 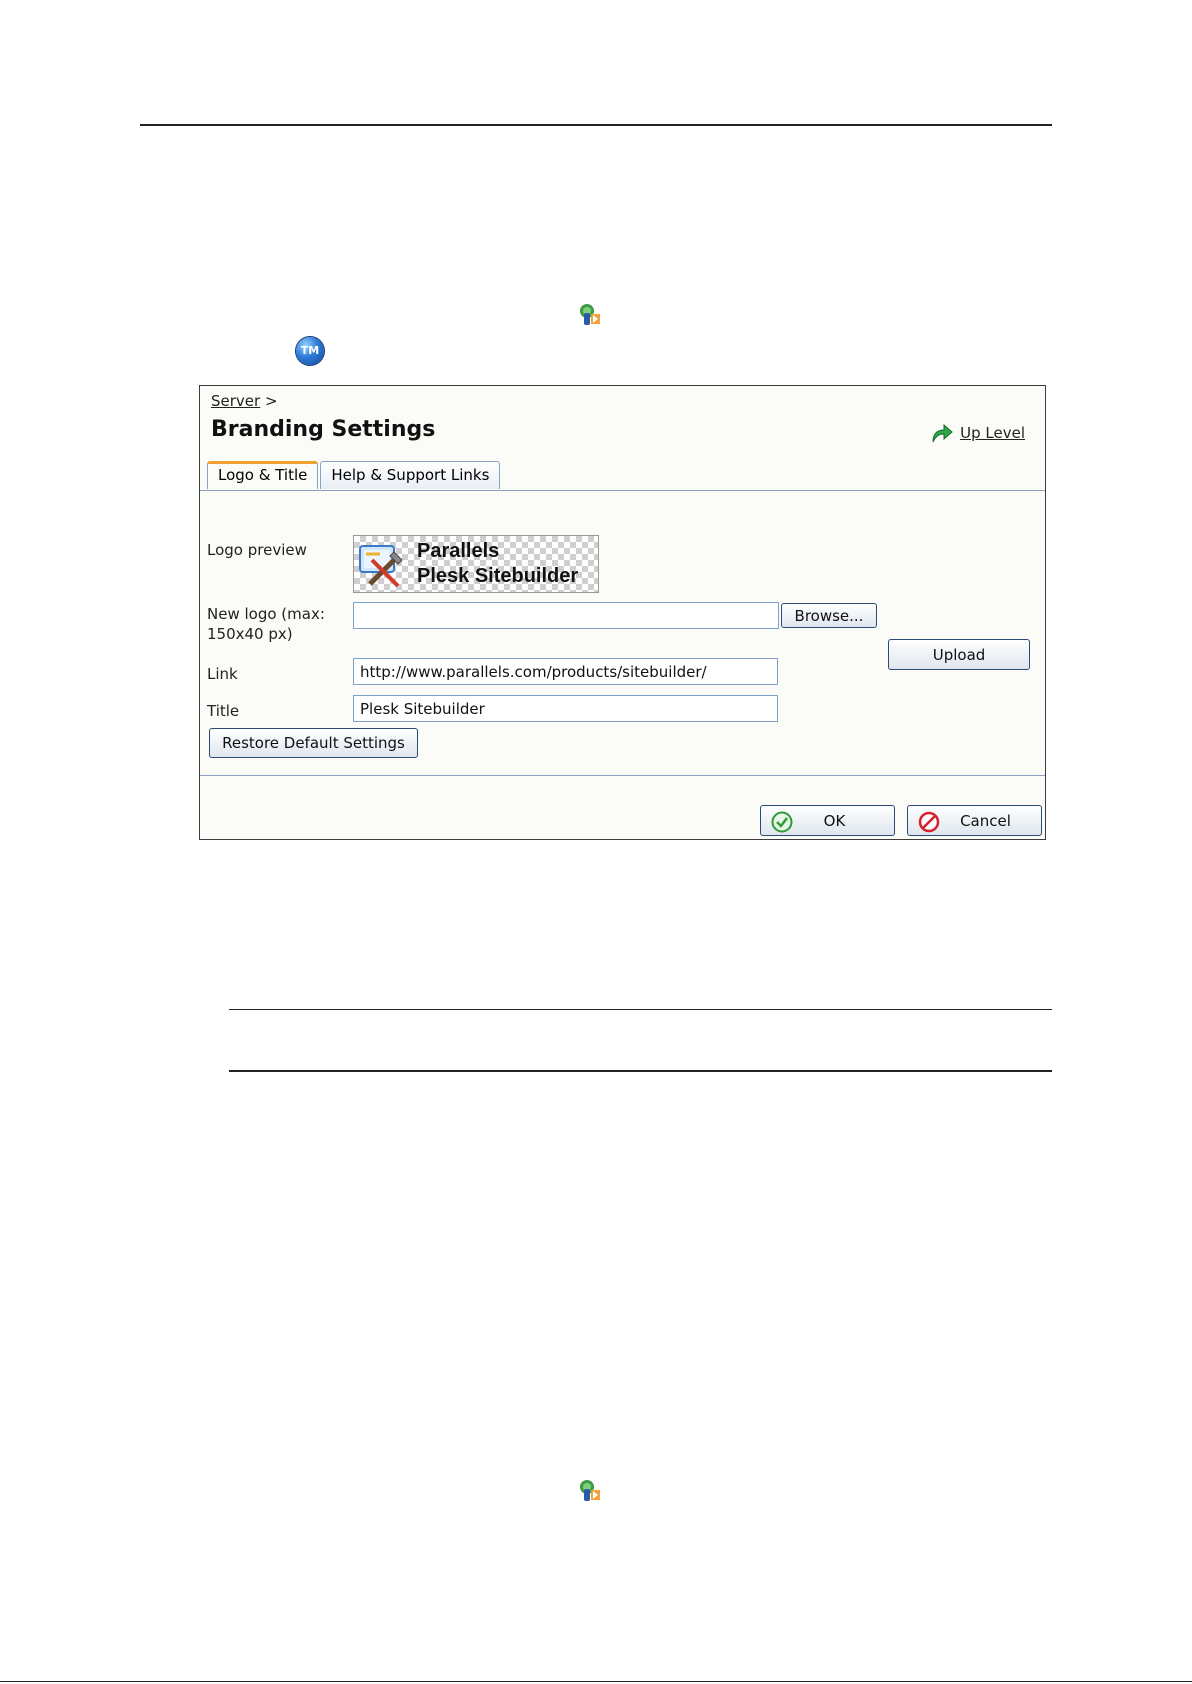 I want to click on check-icon, so click(x=782, y=822).